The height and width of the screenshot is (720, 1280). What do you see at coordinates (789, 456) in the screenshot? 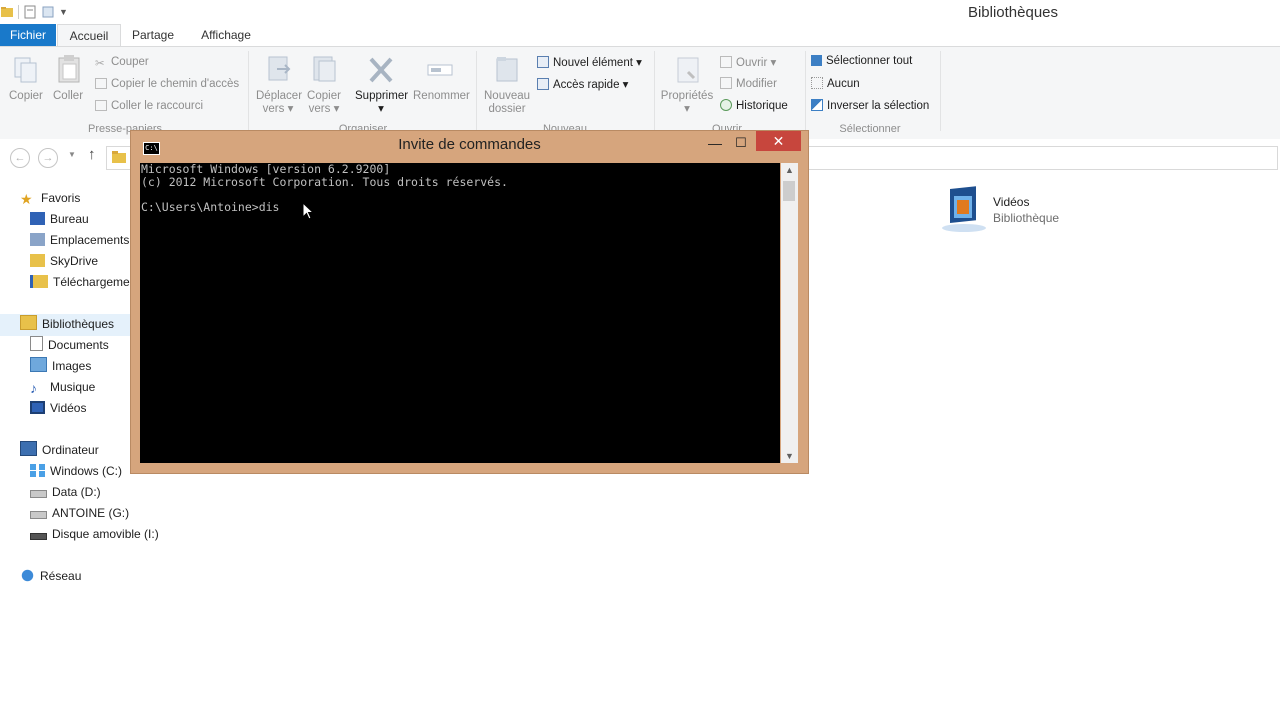
I see `scroll-down-arrow-icon: ▼` at bounding box center [789, 456].